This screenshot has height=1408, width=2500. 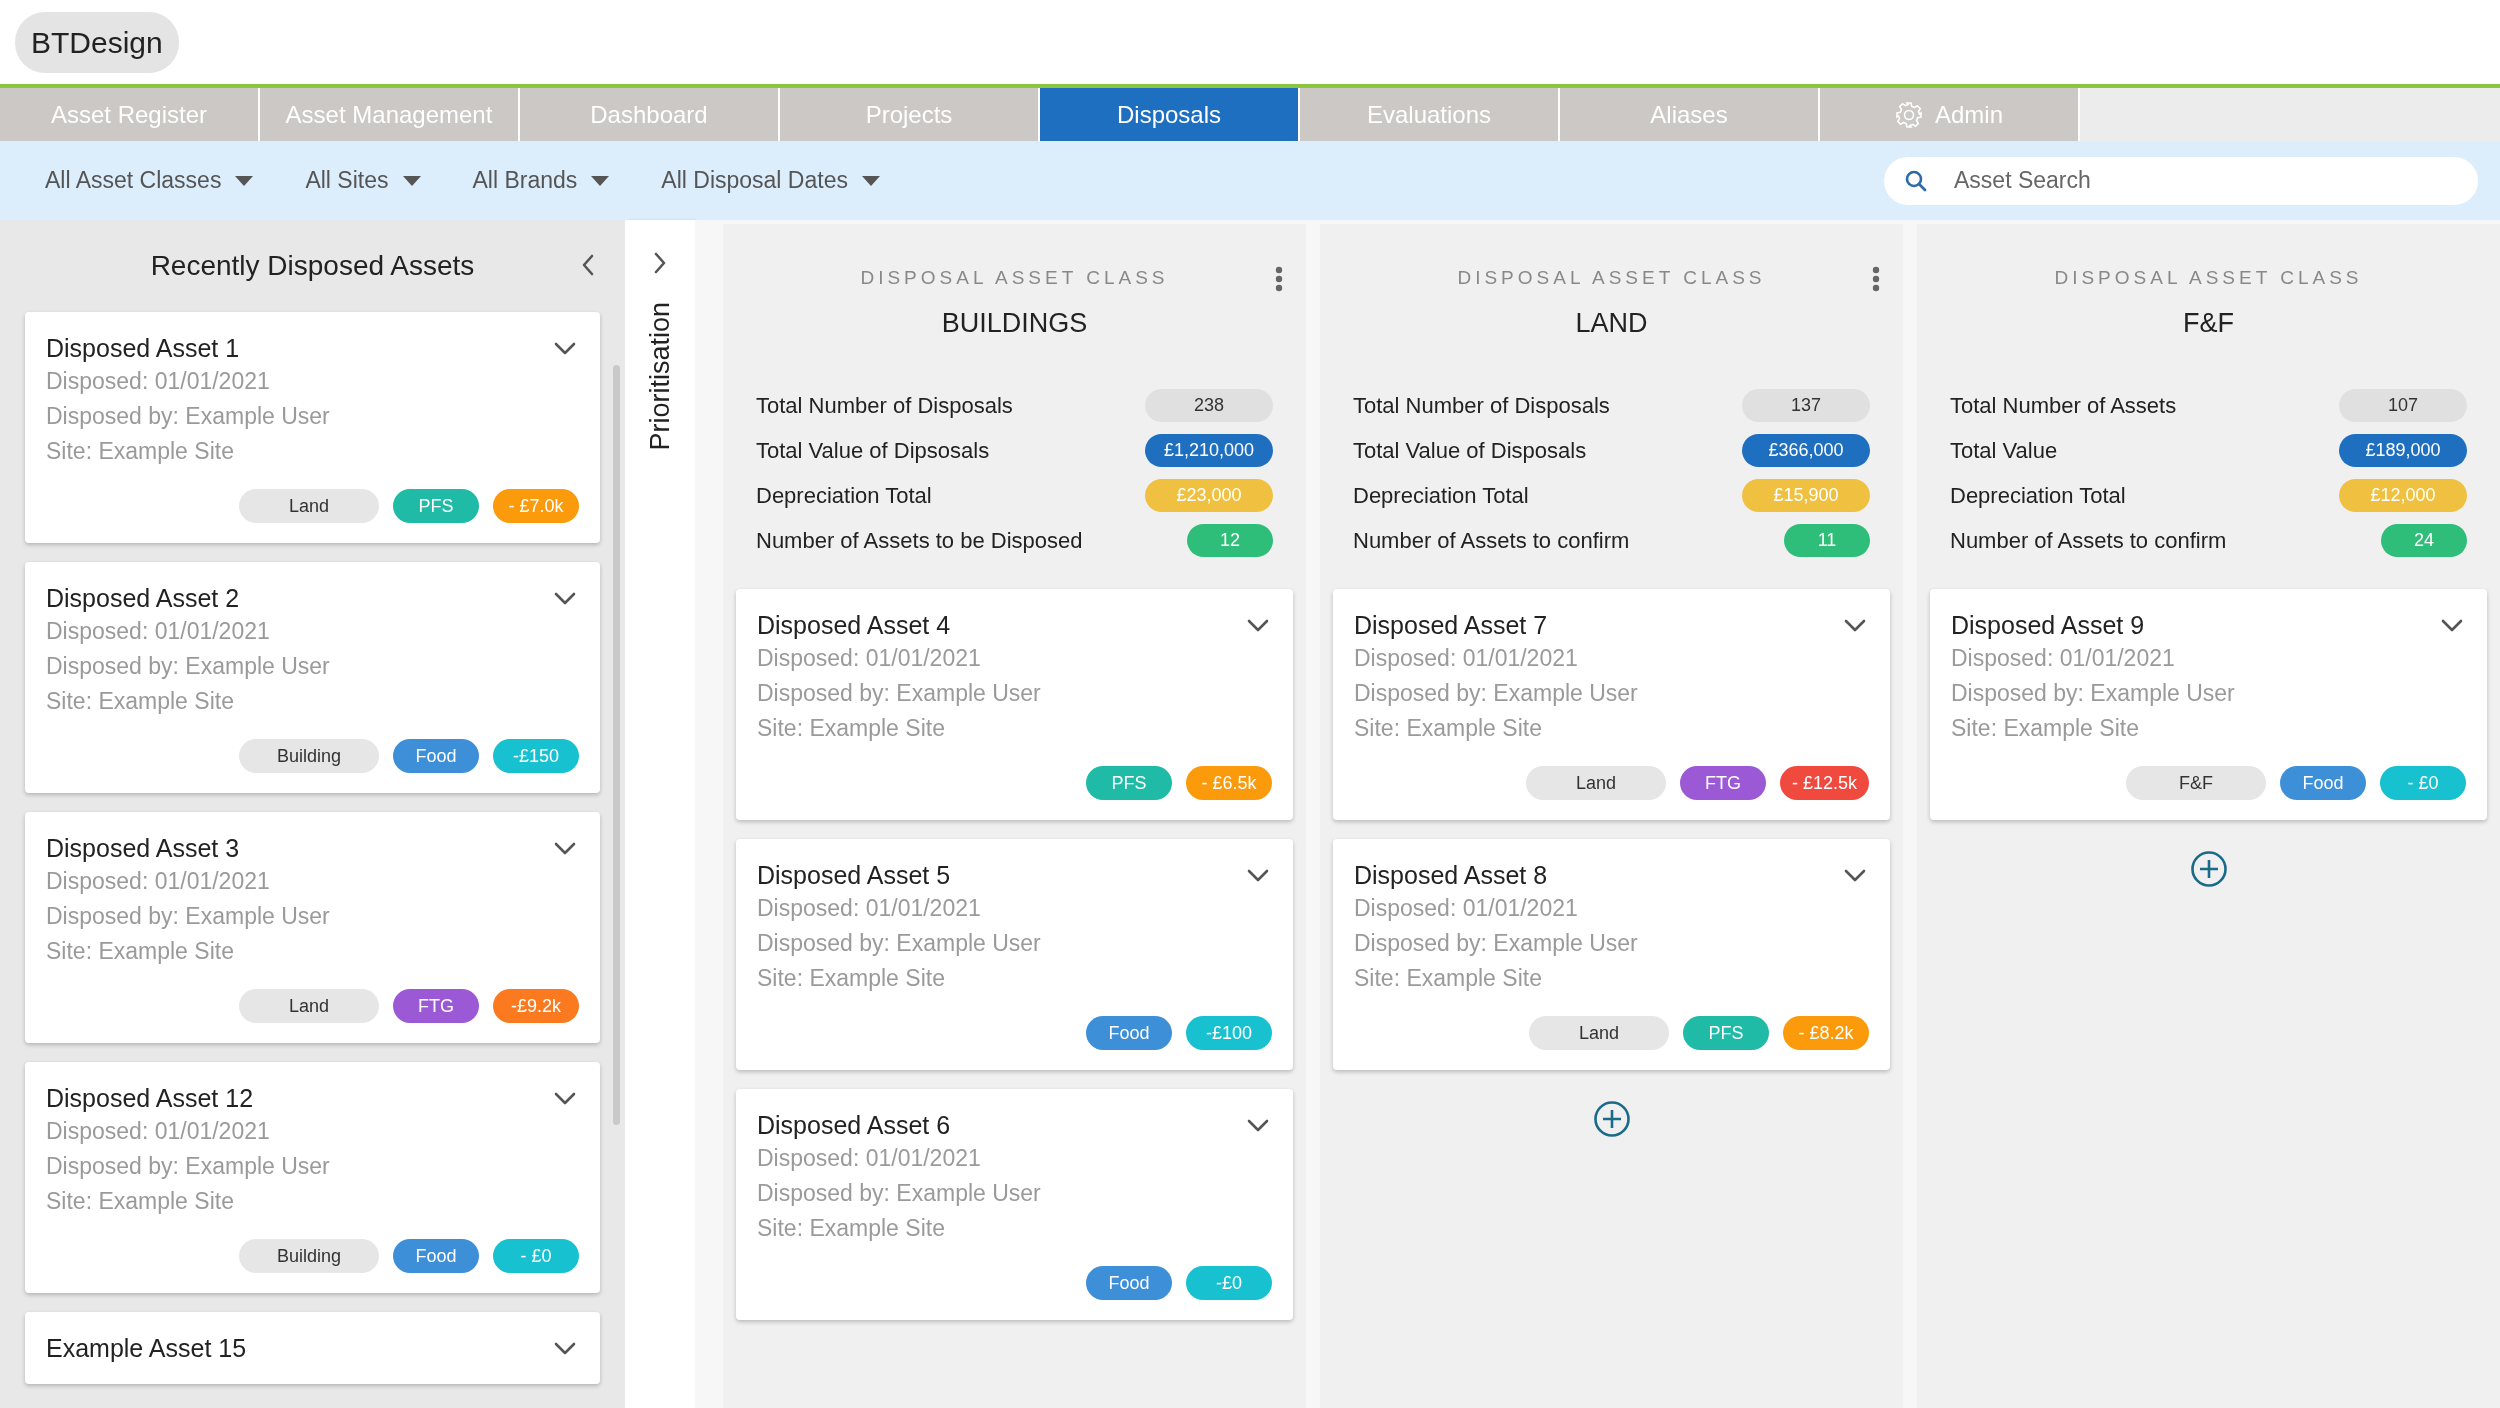 What do you see at coordinates (1451, 875) in the screenshot?
I see `asset-title: Disposed Asset 8` at bounding box center [1451, 875].